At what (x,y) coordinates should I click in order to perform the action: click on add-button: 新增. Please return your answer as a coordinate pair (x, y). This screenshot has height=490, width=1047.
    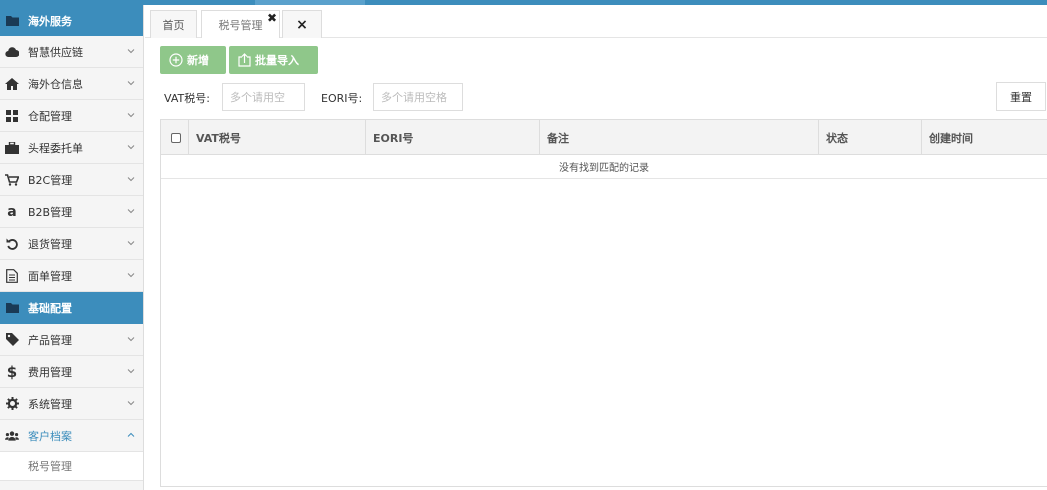
    Looking at the image, I should click on (193, 60).